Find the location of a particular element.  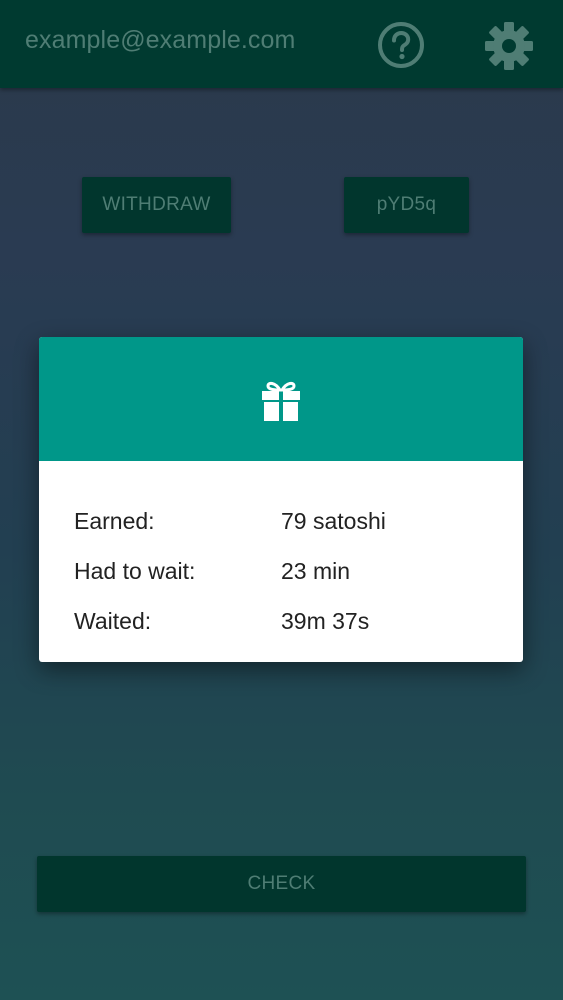

dialog-header is located at coordinates (281, 399).